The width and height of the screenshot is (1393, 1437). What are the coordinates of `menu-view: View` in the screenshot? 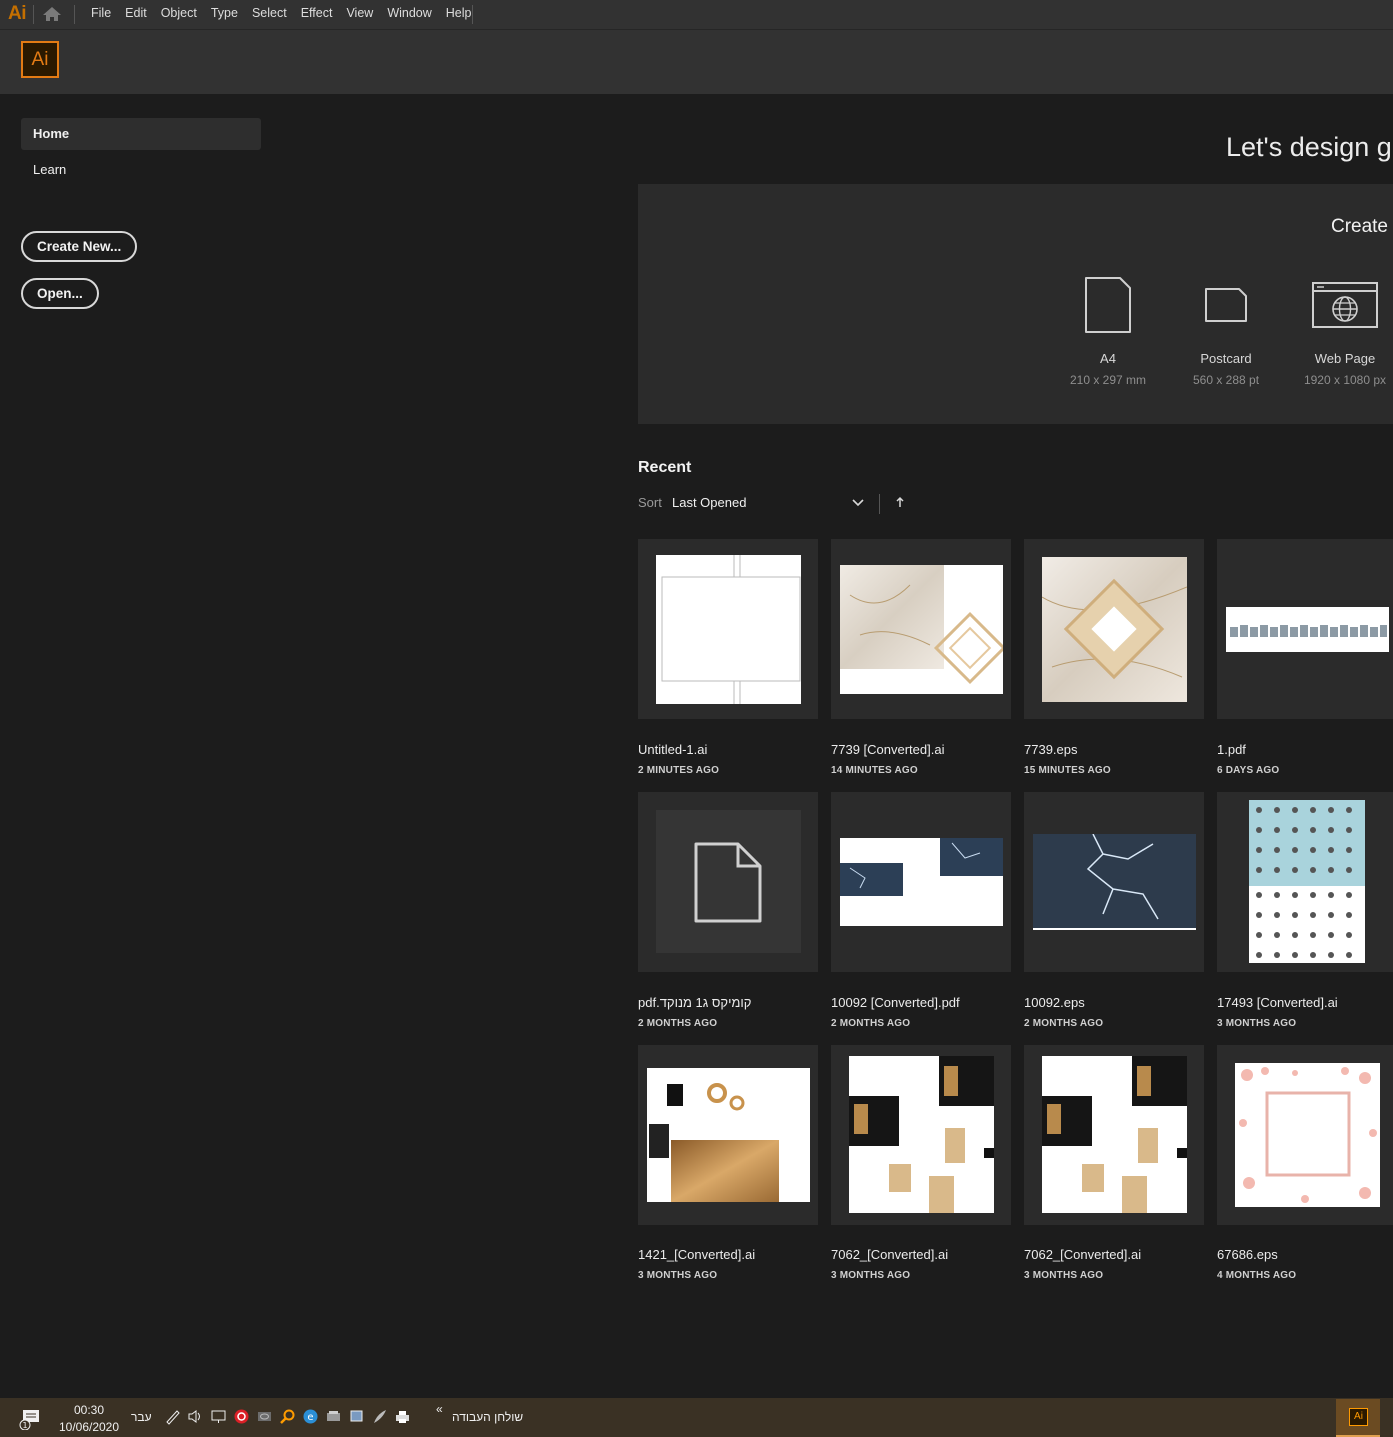 It's located at (359, 14).